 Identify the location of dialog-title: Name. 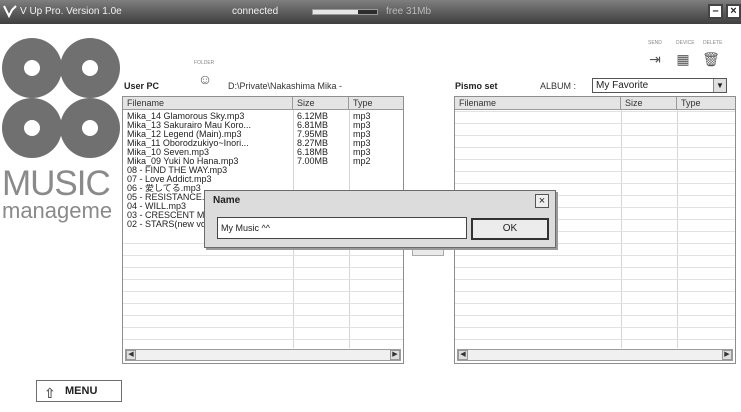
(227, 200).